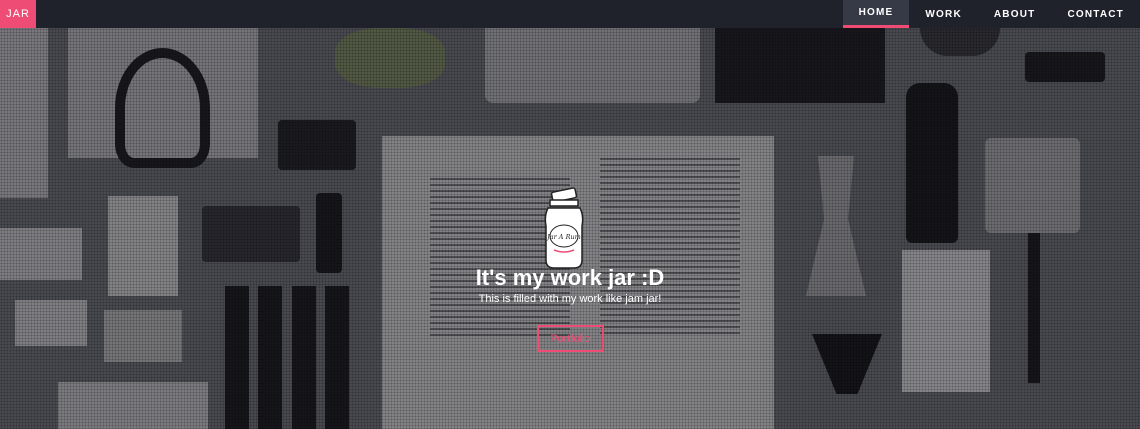 The image size is (1140, 429). Describe the element at coordinates (570, 338) in the screenshot. I see `portfolio-button: Portfolio` at that location.